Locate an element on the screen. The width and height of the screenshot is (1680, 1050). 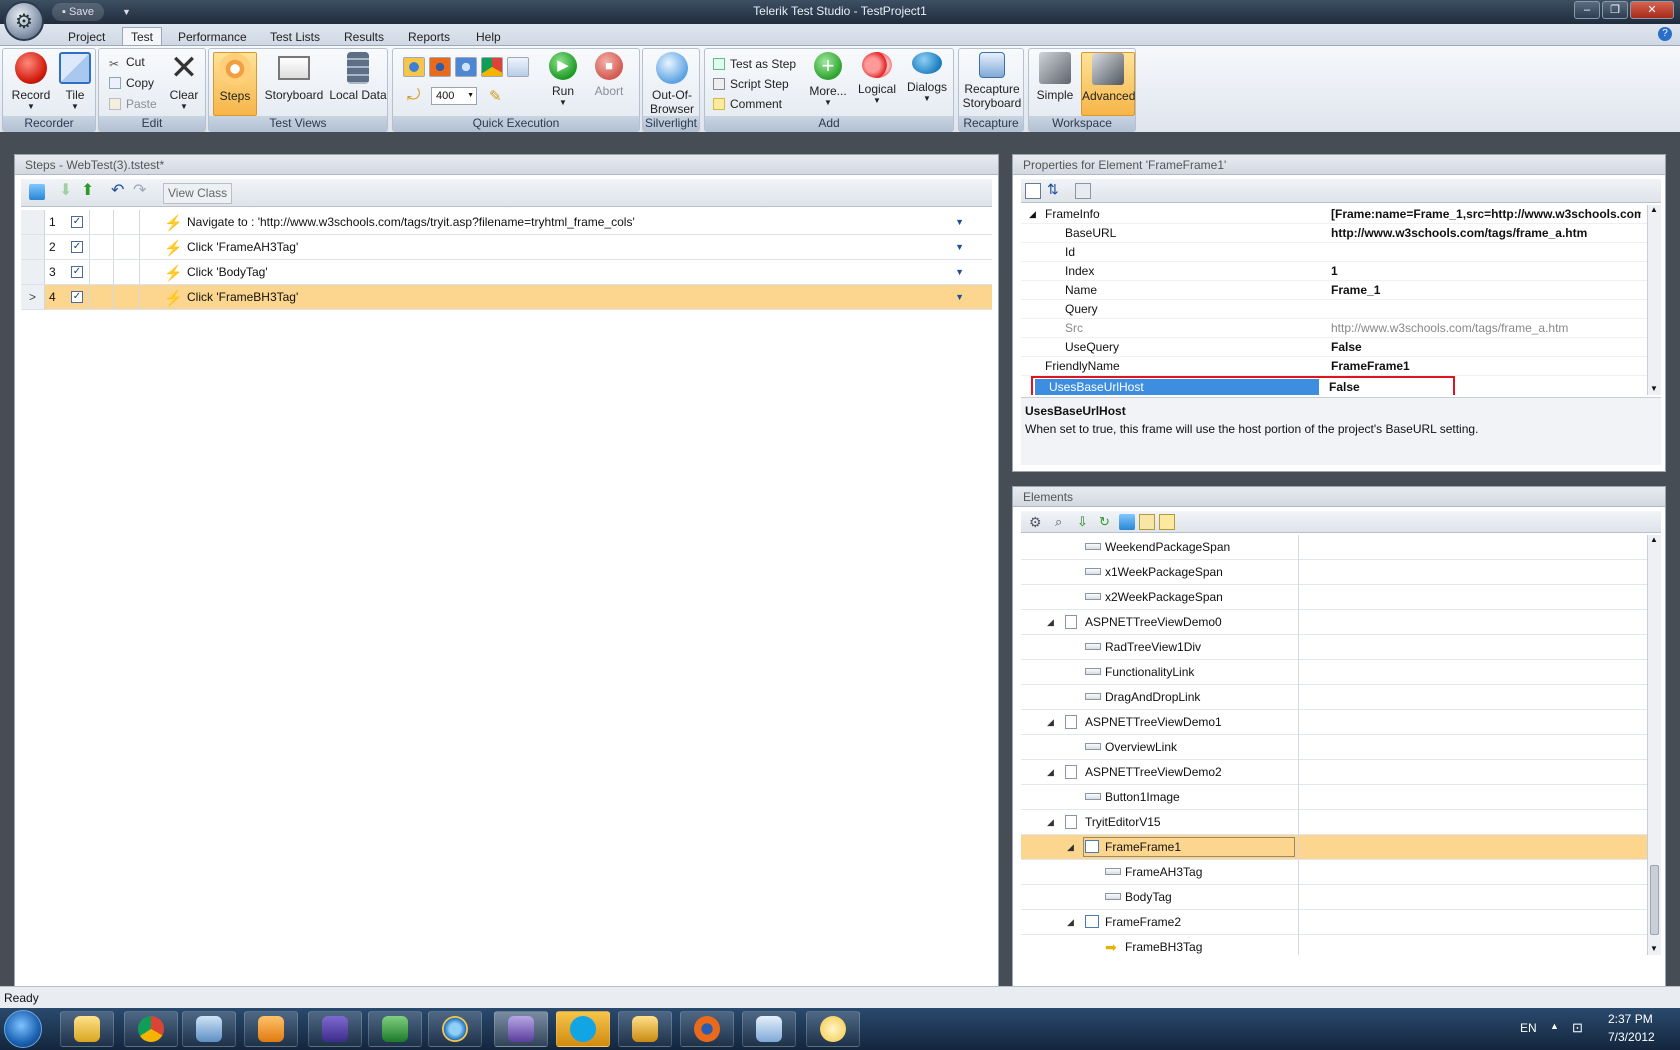
application-menu-button: ⚙ is located at coordinates (24, 21).